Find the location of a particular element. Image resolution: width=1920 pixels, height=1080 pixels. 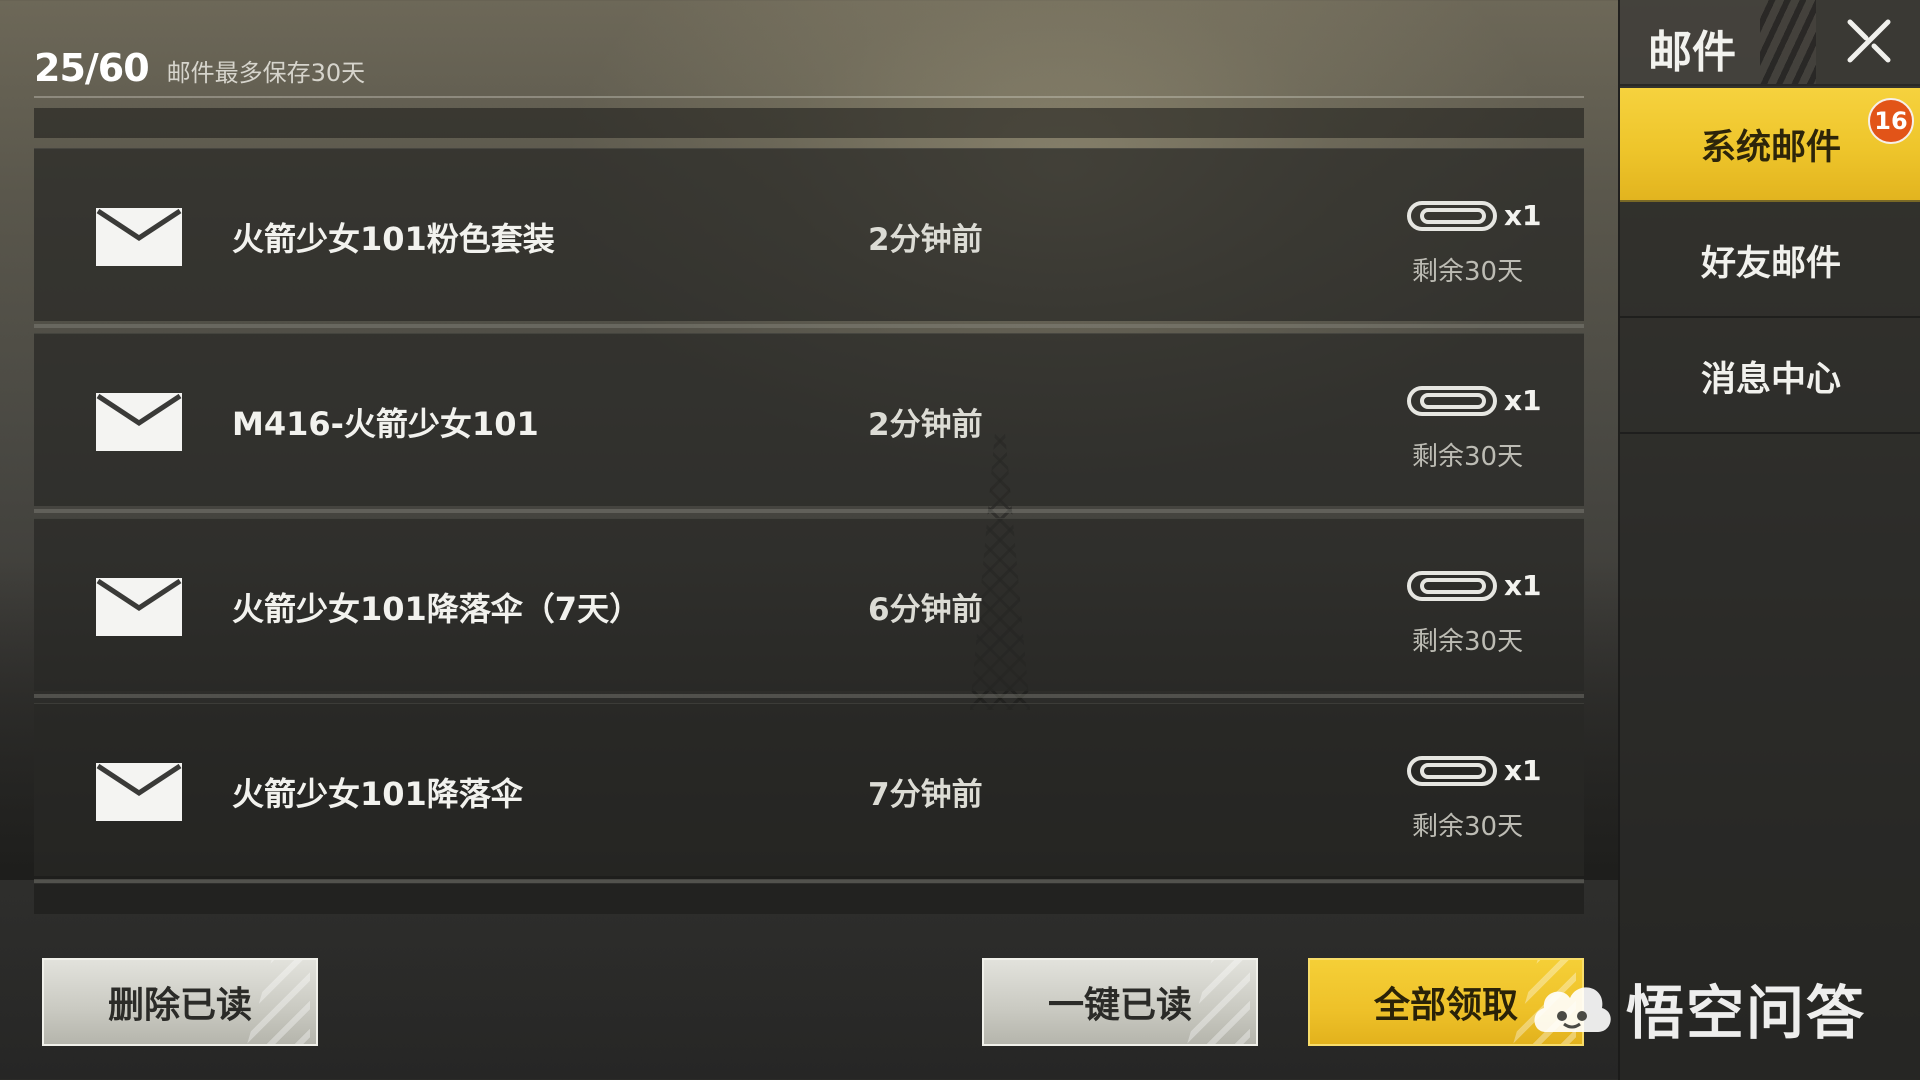

watermark: 悟空问答 is located at coordinates (1697, 1008).